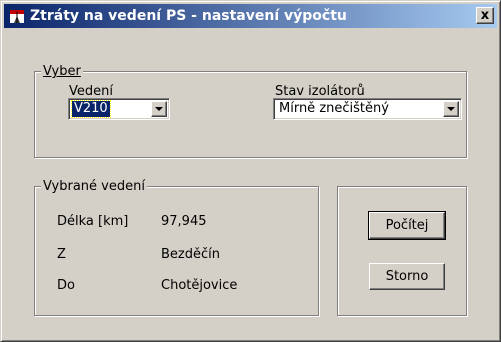 This screenshot has width=501, height=342. Describe the element at coordinates (407, 276) in the screenshot. I see `cancel-button: Storno` at that location.